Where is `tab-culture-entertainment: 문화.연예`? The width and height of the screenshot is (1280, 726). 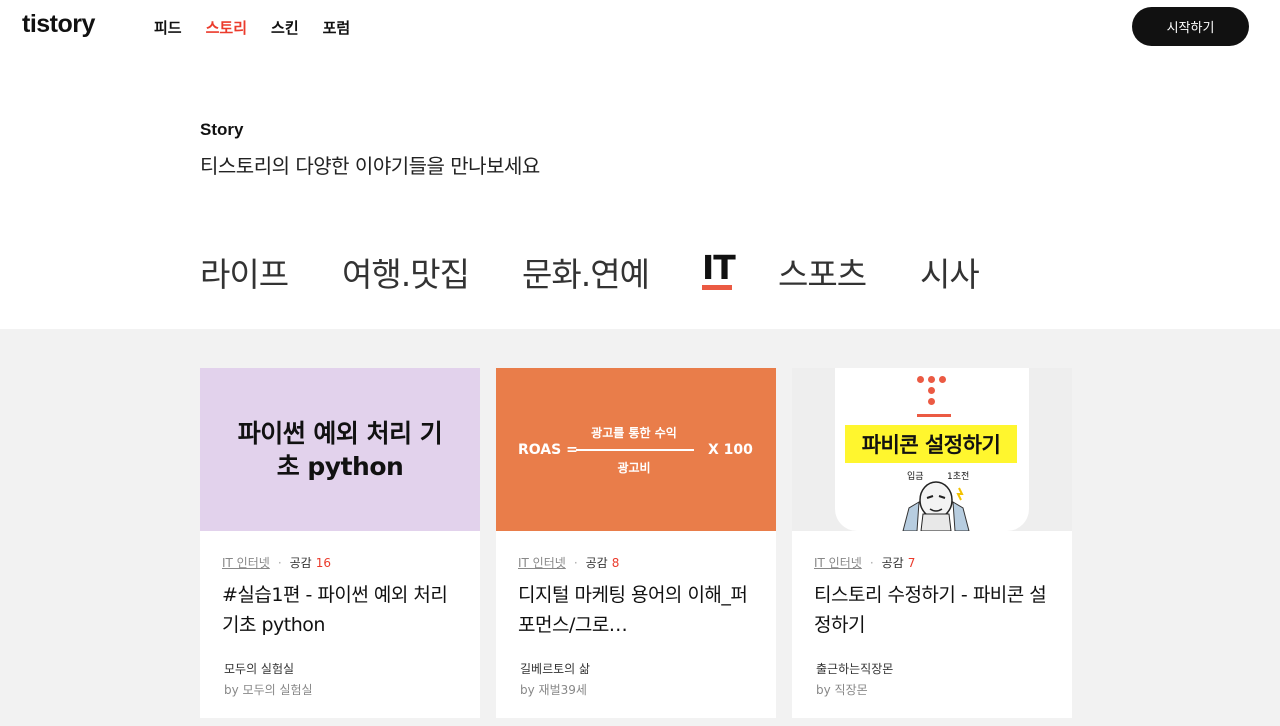 tab-culture-entertainment: 문화.연예 is located at coordinates (586, 272).